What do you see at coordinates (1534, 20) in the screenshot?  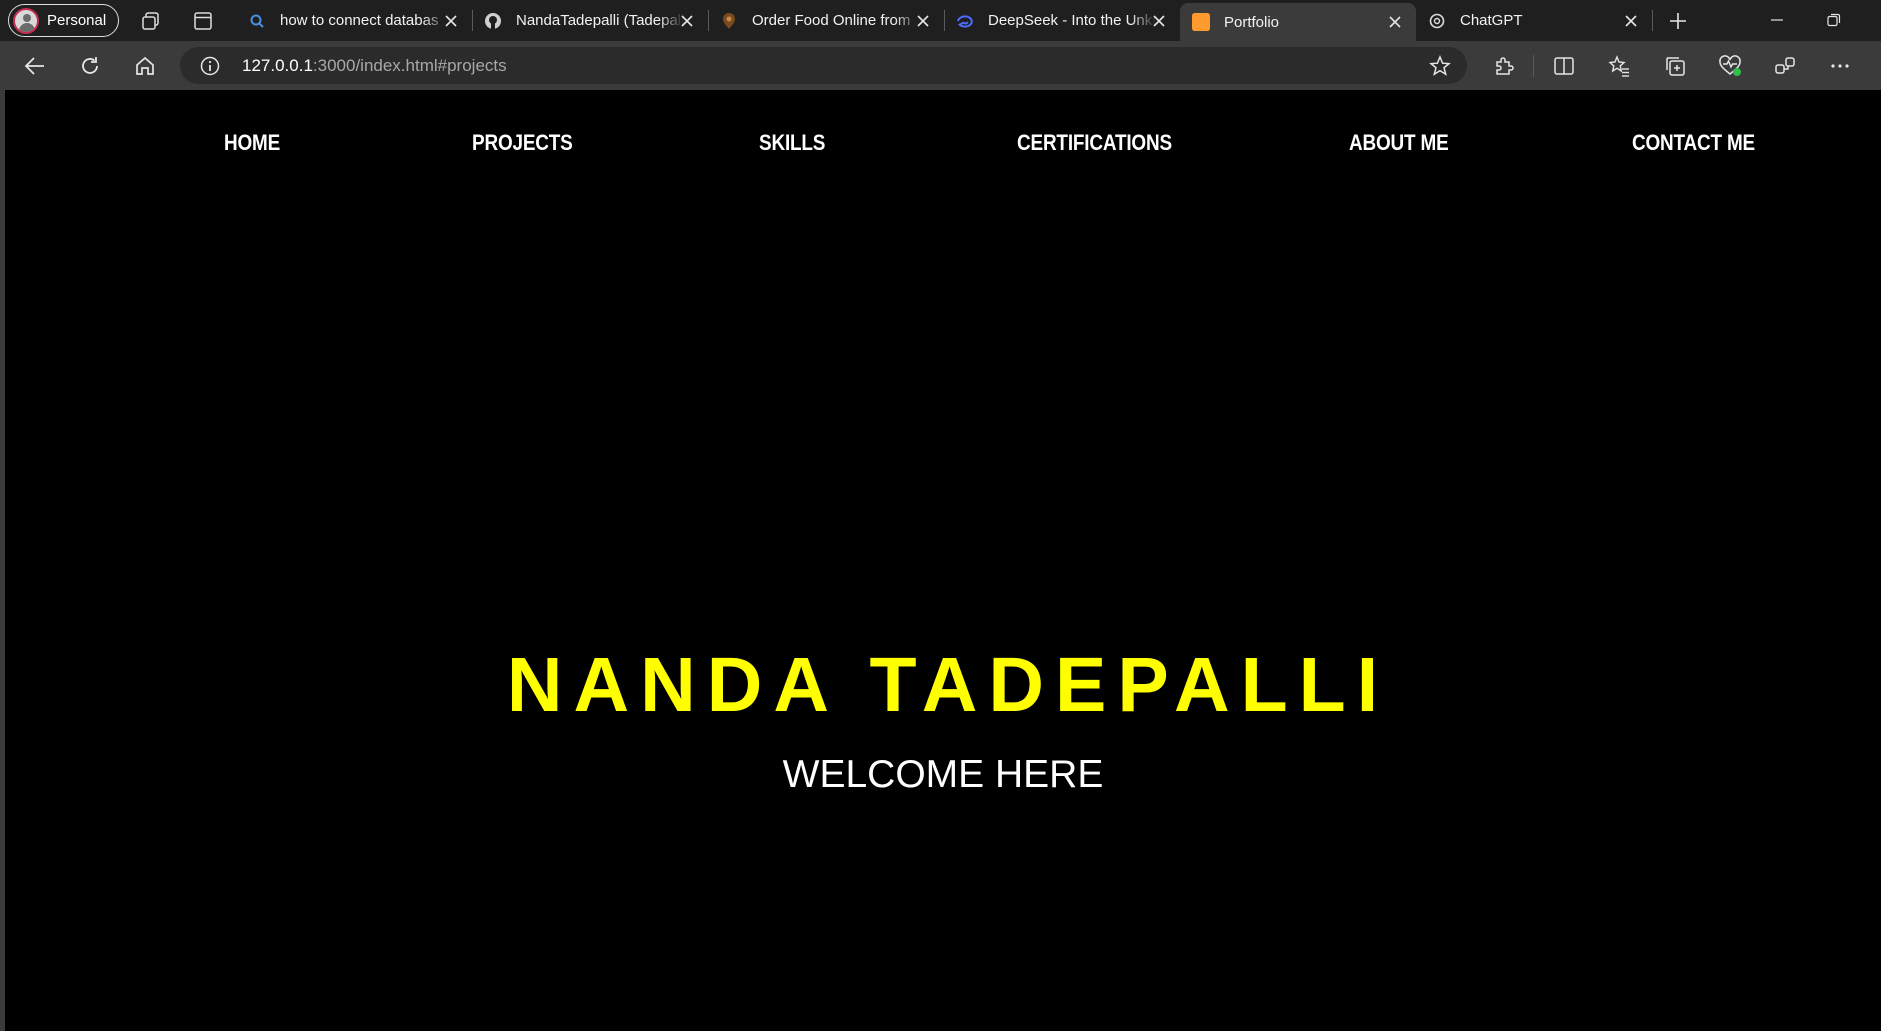 I see `tab-chatgpt: ChatGPT` at bounding box center [1534, 20].